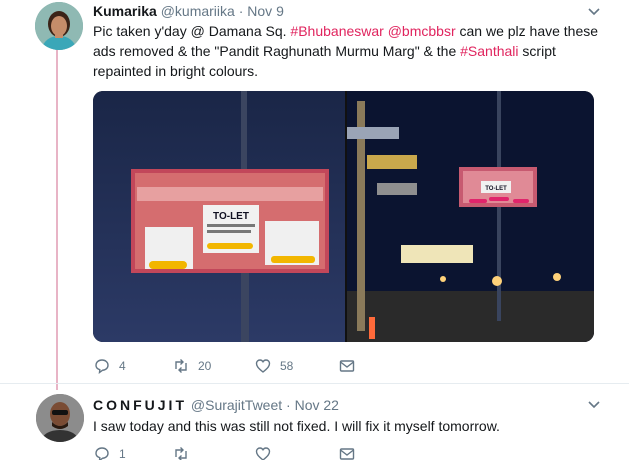 The image size is (629, 460). I want to click on tweet-actions: 4 20 58, so click(228, 366).